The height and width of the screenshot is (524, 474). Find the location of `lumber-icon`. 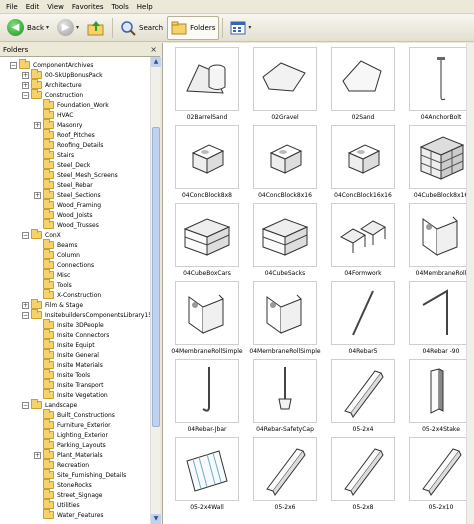

lumber-icon is located at coordinates (285, 469).